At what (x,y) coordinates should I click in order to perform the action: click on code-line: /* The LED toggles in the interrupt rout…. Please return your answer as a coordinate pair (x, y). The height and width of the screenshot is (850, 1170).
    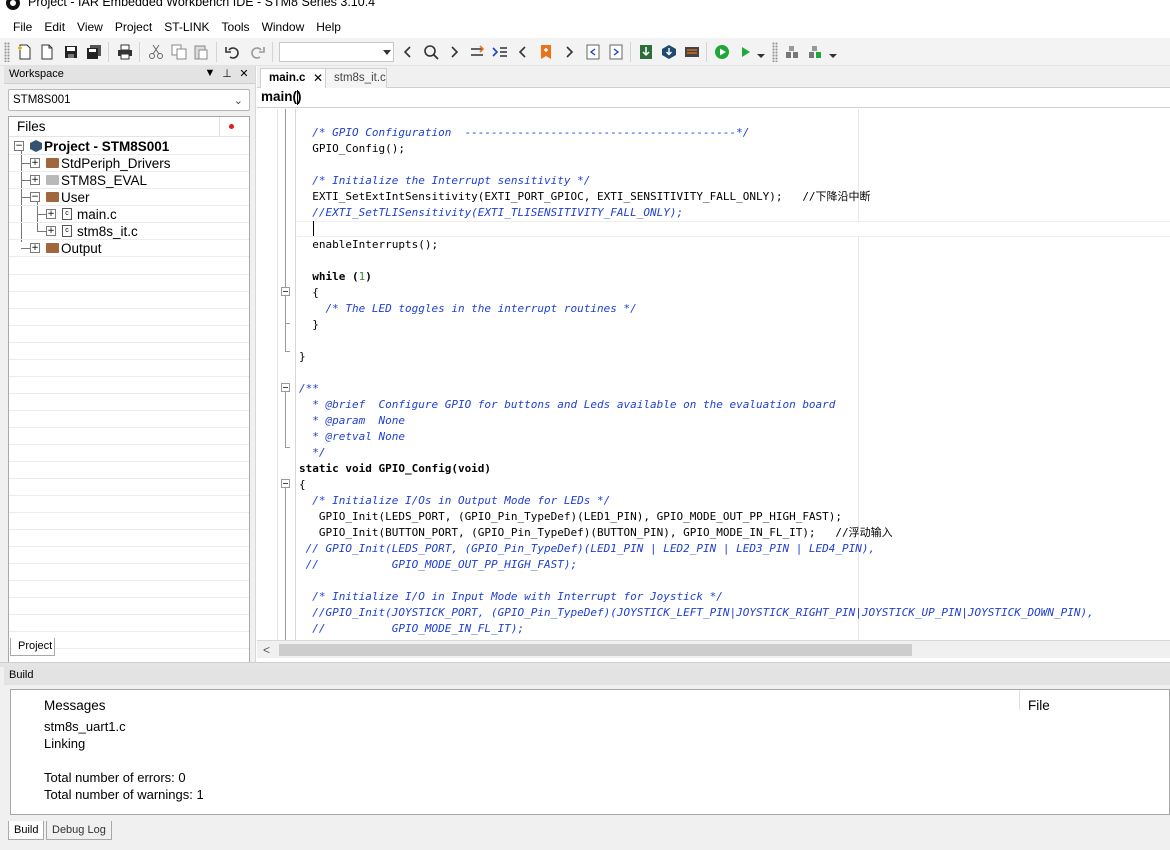
    Looking at the image, I should click on (467, 309).